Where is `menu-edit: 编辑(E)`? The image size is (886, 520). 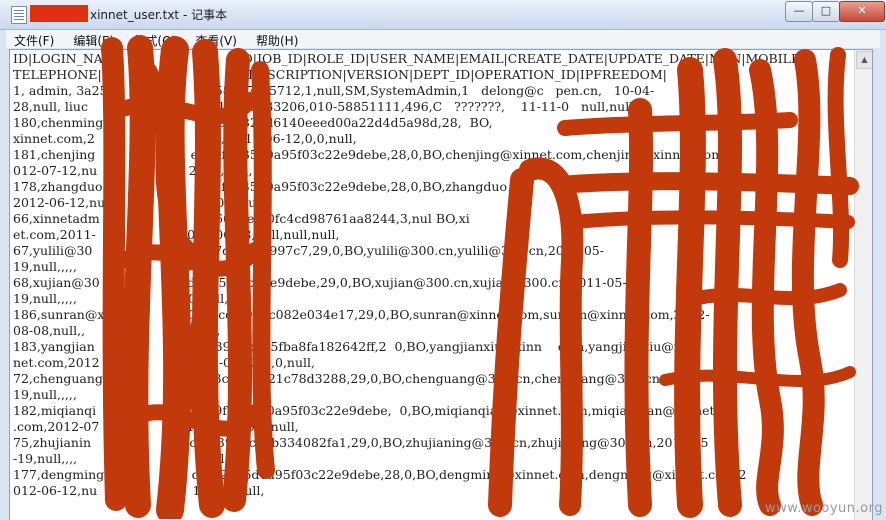 menu-edit: 编辑(E) is located at coordinates (92, 41).